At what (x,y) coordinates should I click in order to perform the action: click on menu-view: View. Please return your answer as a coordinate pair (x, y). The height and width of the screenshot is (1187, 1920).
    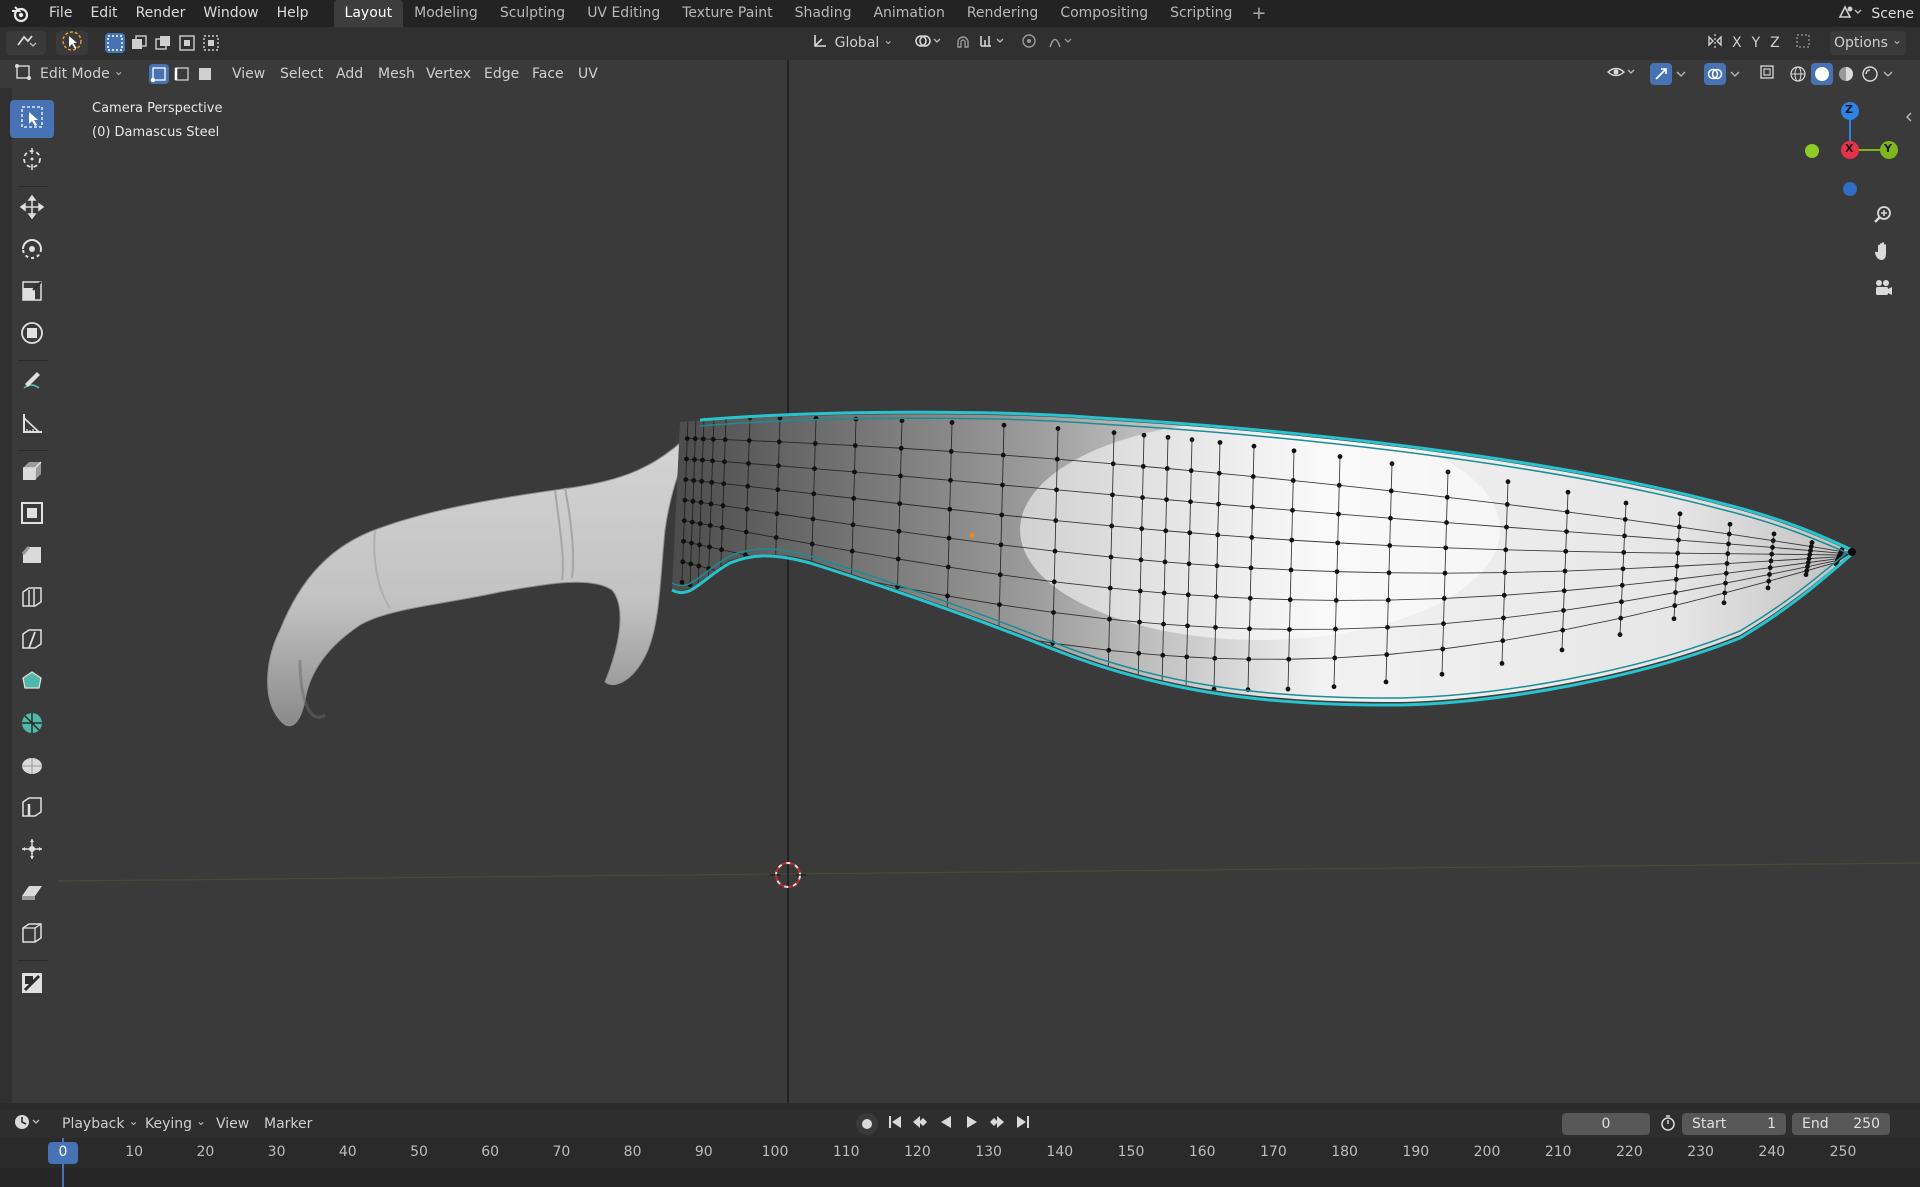
    Looking at the image, I should click on (248, 74).